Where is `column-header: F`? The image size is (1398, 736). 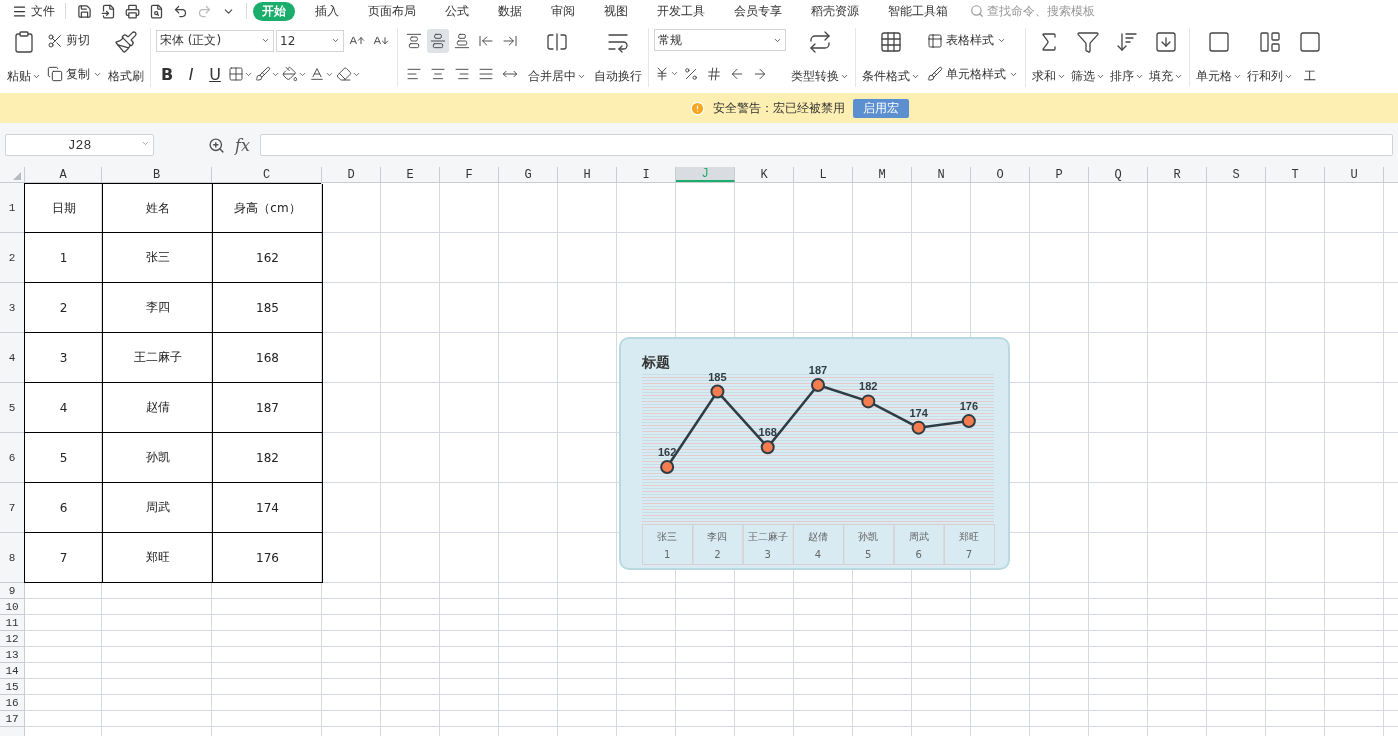 column-header: F is located at coordinates (469, 174).